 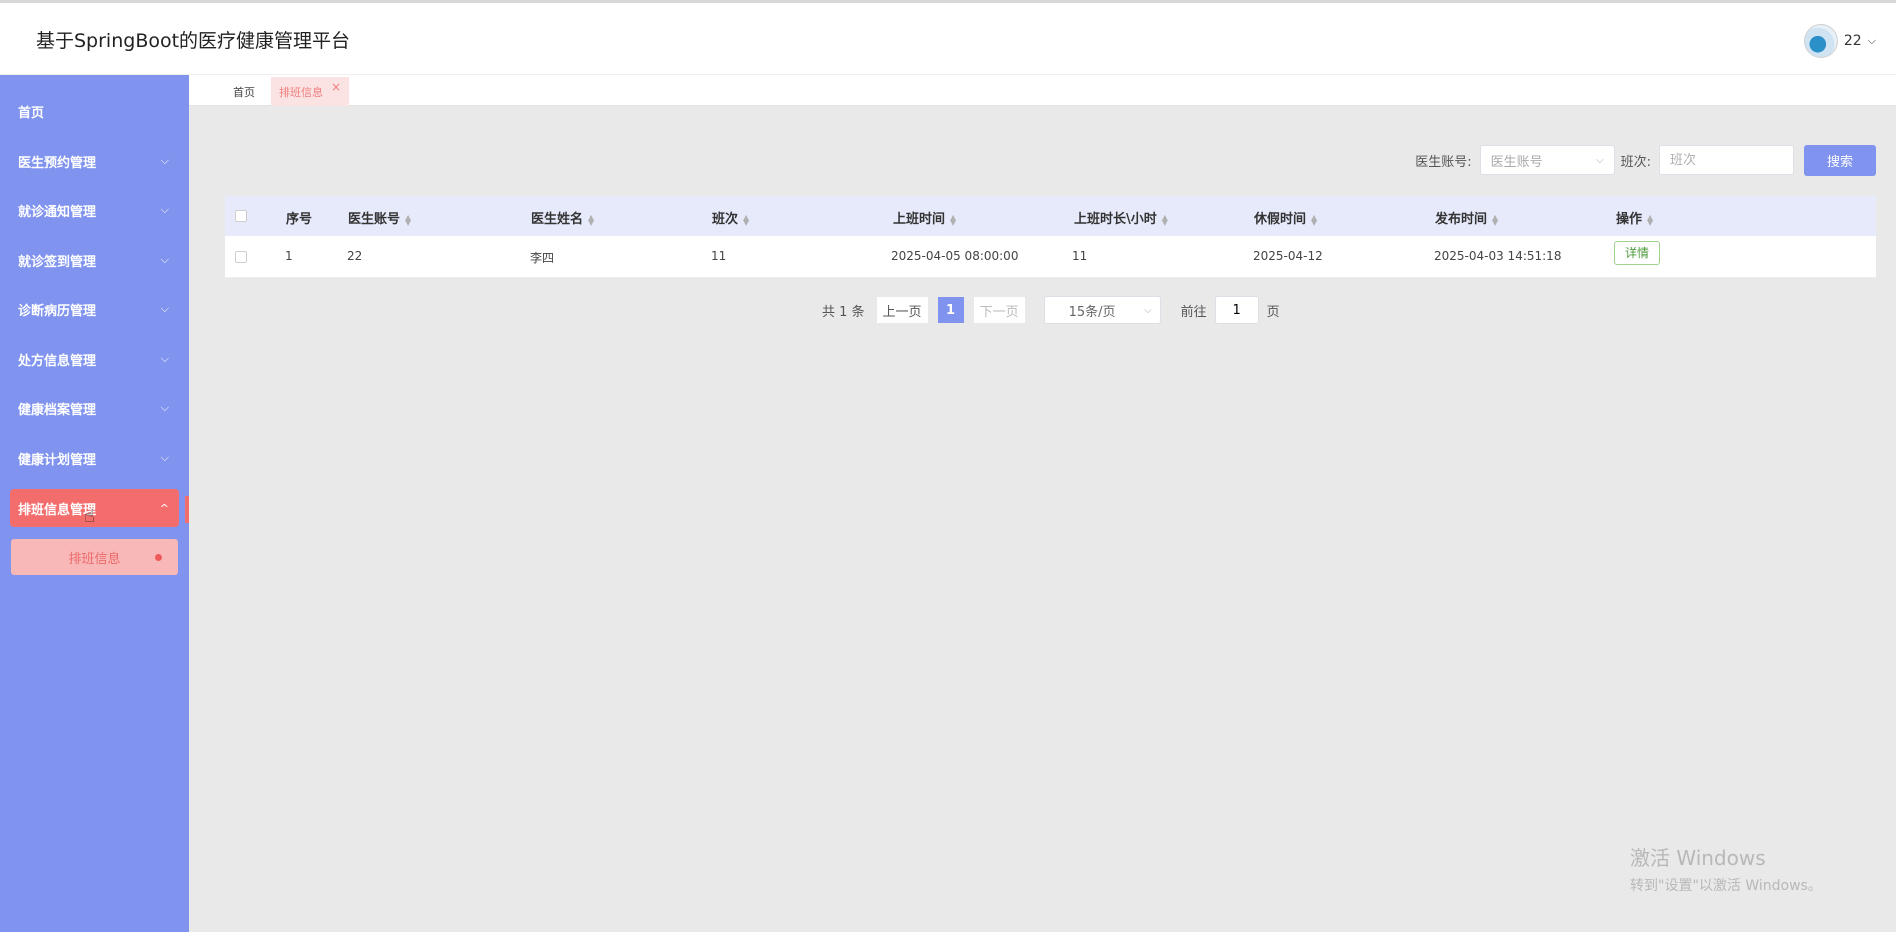 I want to click on cell-doctor-account: 22, so click(x=355, y=256).